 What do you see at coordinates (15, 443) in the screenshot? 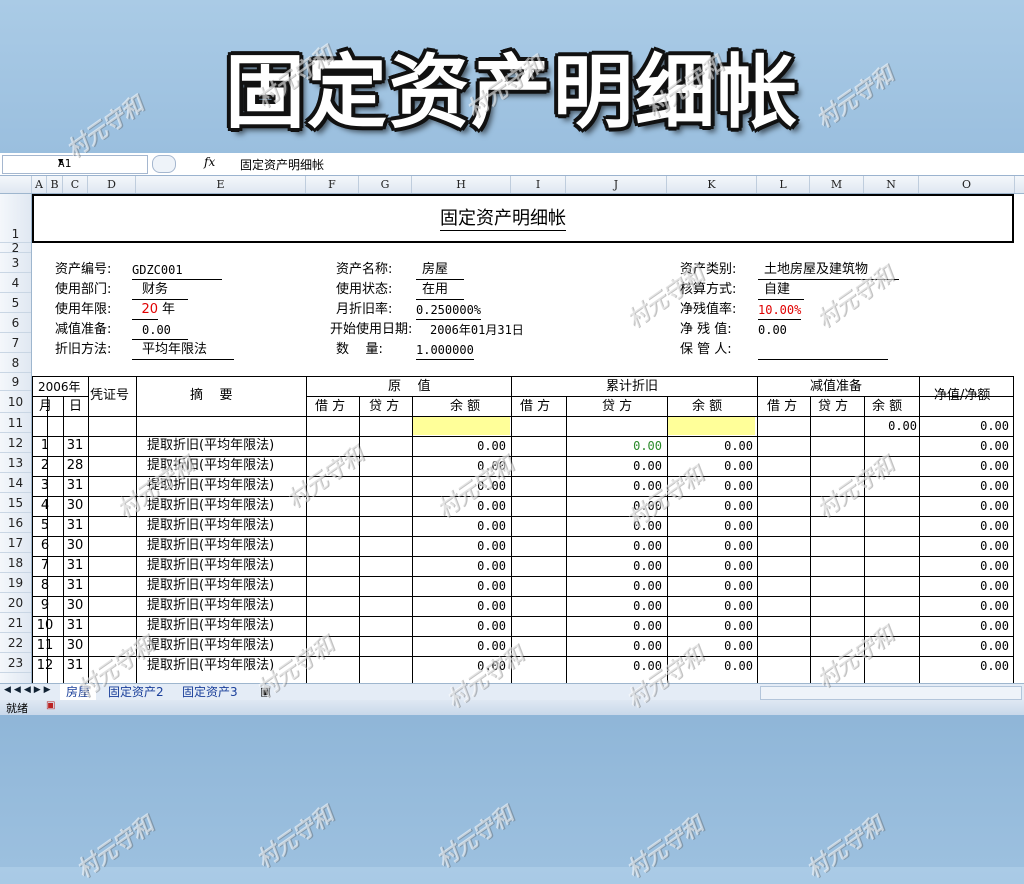
I see `row-header: 12` at bounding box center [15, 443].